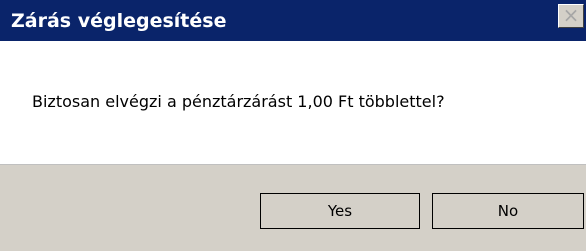 This screenshot has height=251, width=586. Describe the element at coordinates (340, 211) in the screenshot. I see `yes-button: Yes` at that location.